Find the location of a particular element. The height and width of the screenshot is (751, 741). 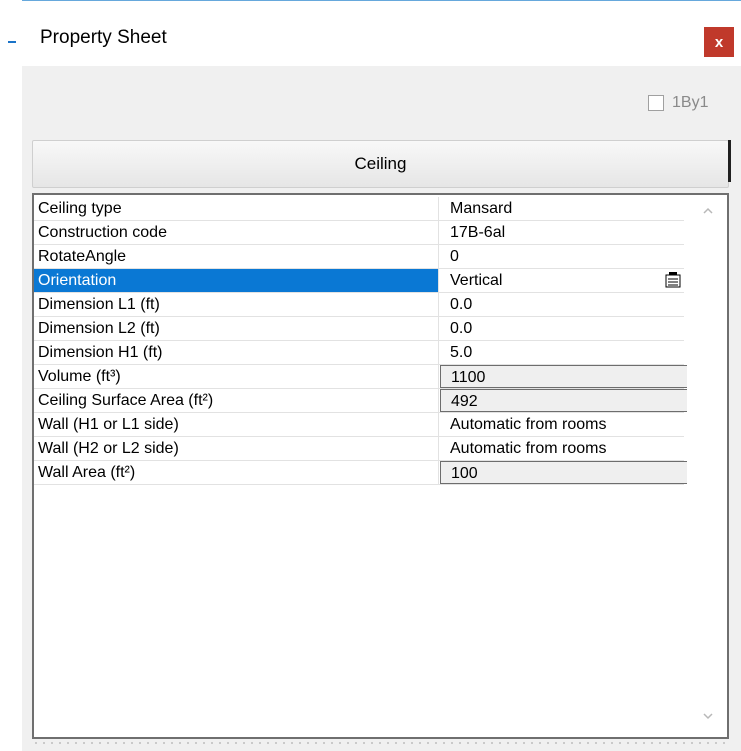

property-value-field: 5.0 is located at coordinates (562, 352).